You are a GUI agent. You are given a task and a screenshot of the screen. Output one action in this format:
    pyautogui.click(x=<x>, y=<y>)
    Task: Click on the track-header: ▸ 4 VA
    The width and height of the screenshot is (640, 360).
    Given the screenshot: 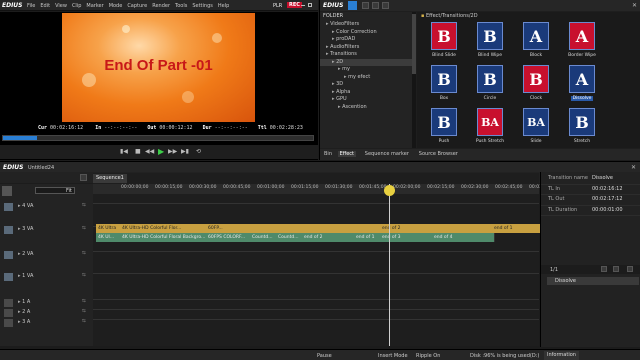 What is the action you would take?
    pyautogui.click(x=48, y=206)
    